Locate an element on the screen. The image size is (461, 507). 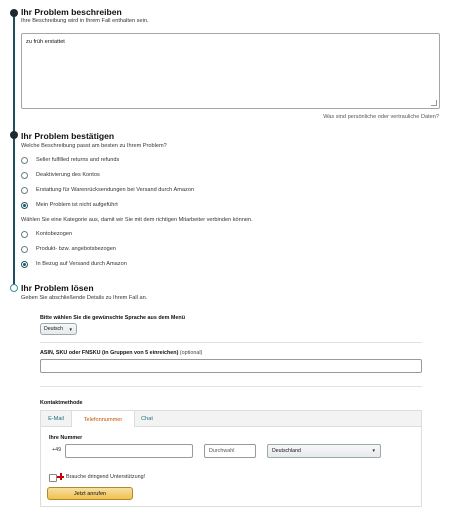
progress-timeline is located at coordinates (14, 148).